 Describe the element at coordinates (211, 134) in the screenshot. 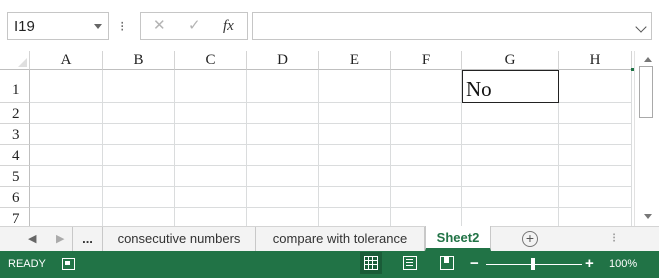

I see `cell-c3` at that location.